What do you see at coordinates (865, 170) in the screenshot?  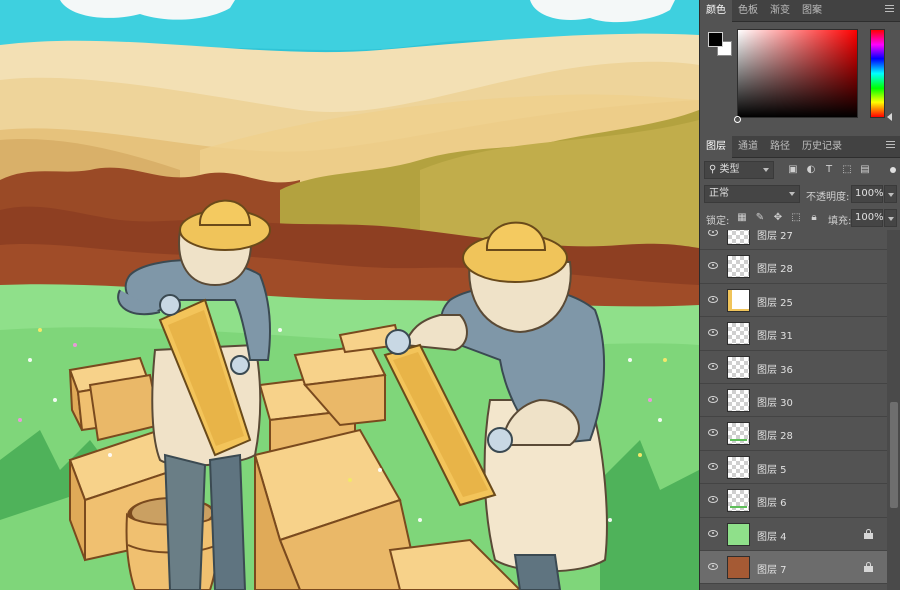 I see `smart-object-filter-icon: ▤` at bounding box center [865, 170].